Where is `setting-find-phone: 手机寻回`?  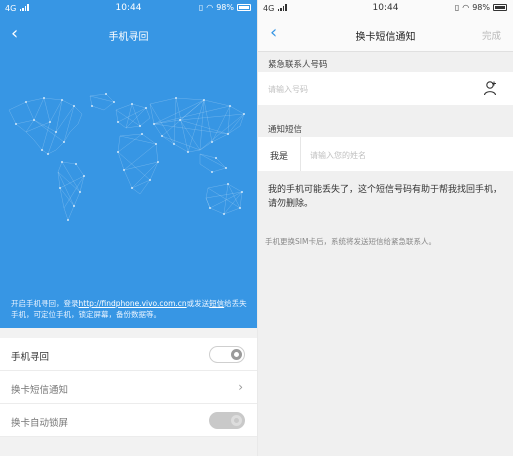 setting-find-phone: 手机寻回 is located at coordinates (128, 354).